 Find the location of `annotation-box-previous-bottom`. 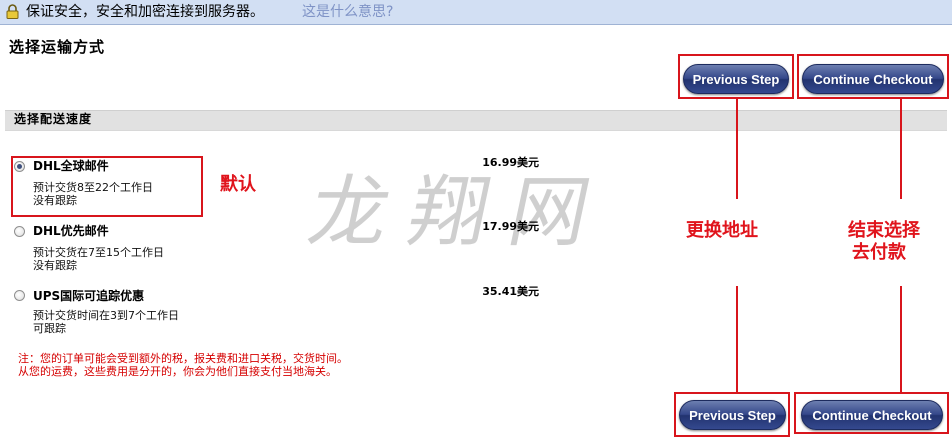

annotation-box-previous-bottom is located at coordinates (732, 414).